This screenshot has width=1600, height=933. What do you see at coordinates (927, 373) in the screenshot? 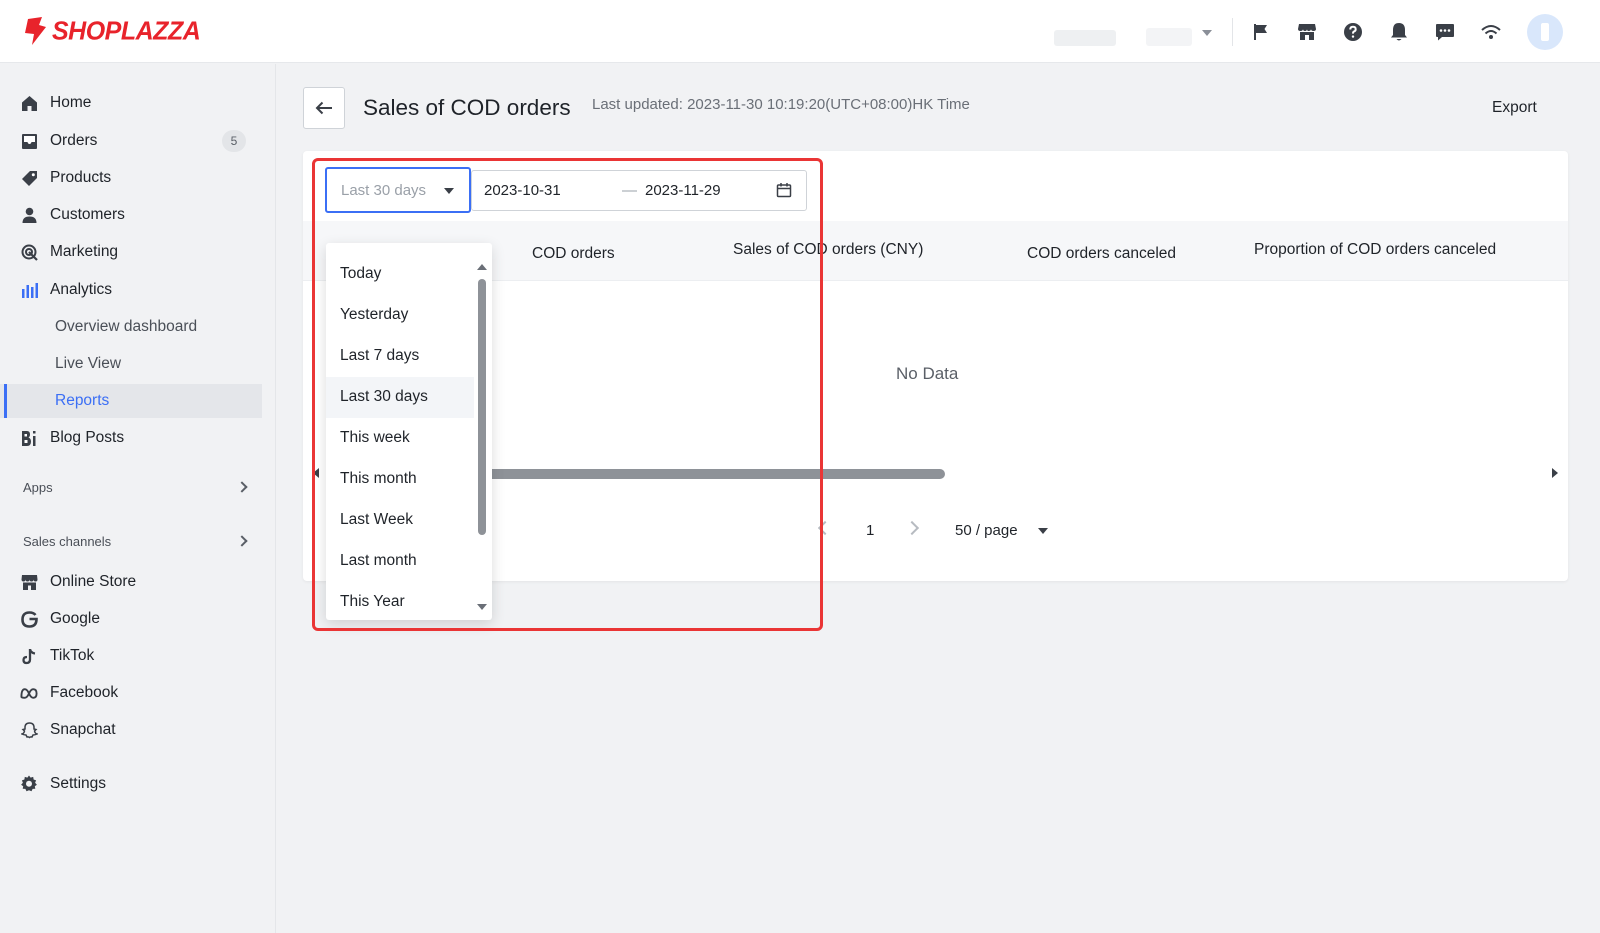
I see `empty-state-text: No Data` at bounding box center [927, 373].